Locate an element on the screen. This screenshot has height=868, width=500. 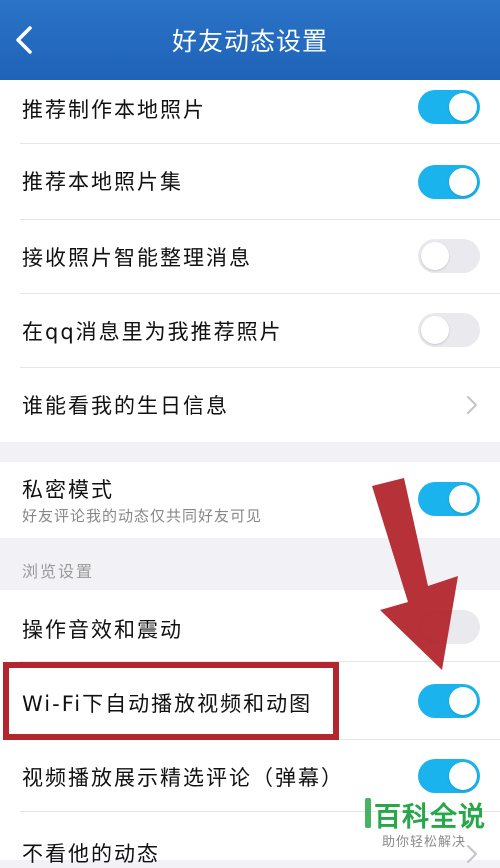
qq-message-recommend-toggle is located at coordinates (449, 330).